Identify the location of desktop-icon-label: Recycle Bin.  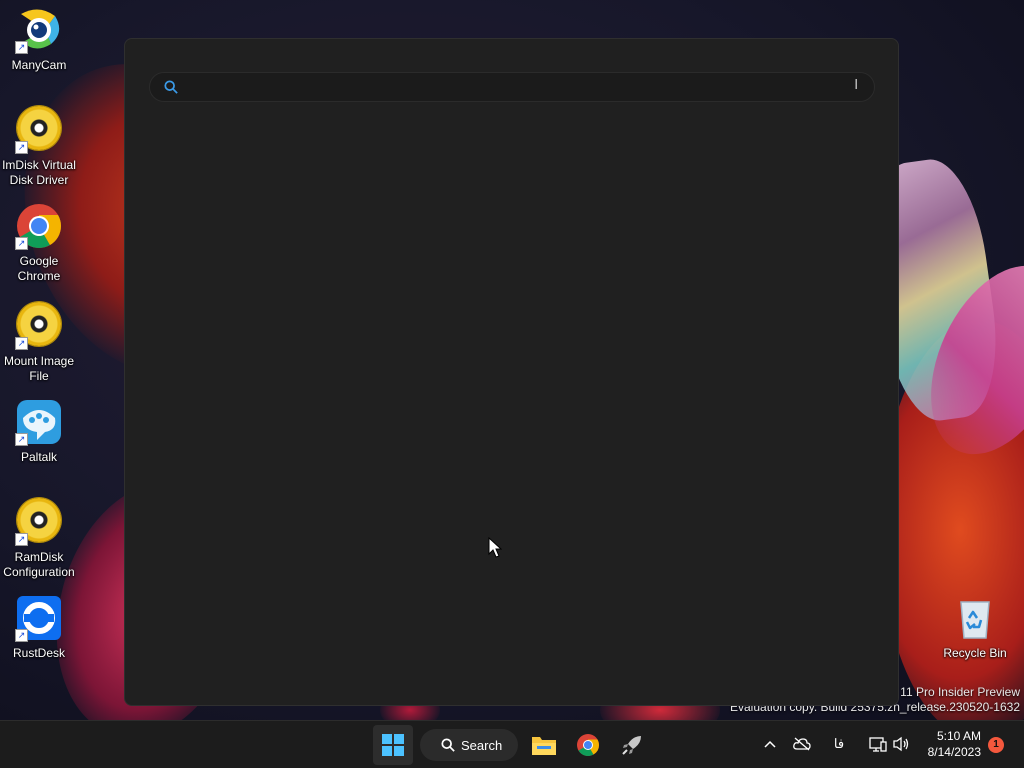
(975, 653).